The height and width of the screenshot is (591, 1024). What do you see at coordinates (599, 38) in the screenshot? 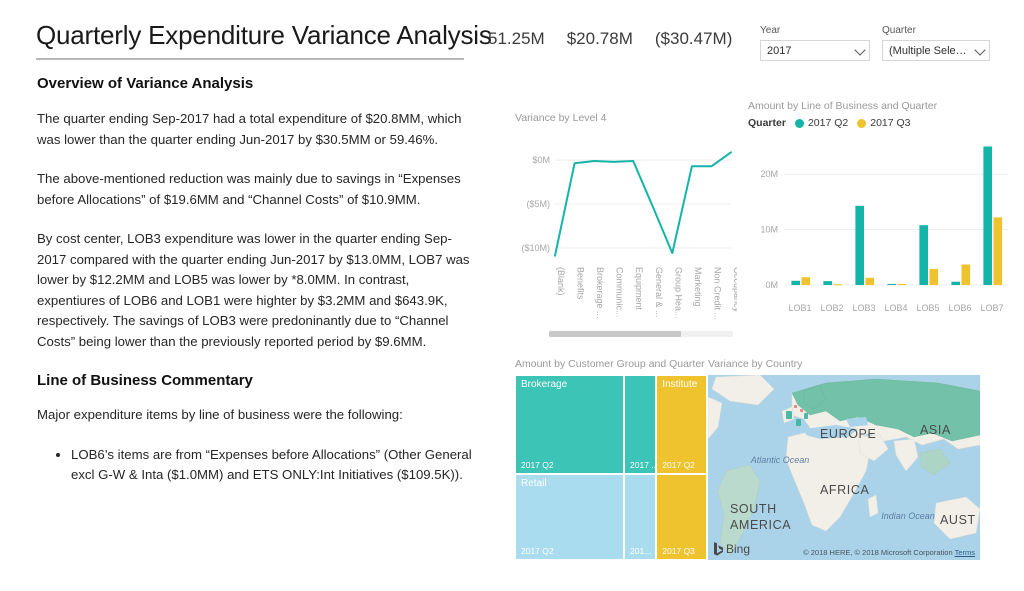
I see `kpi-total-current: $20.78M` at bounding box center [599, 38].